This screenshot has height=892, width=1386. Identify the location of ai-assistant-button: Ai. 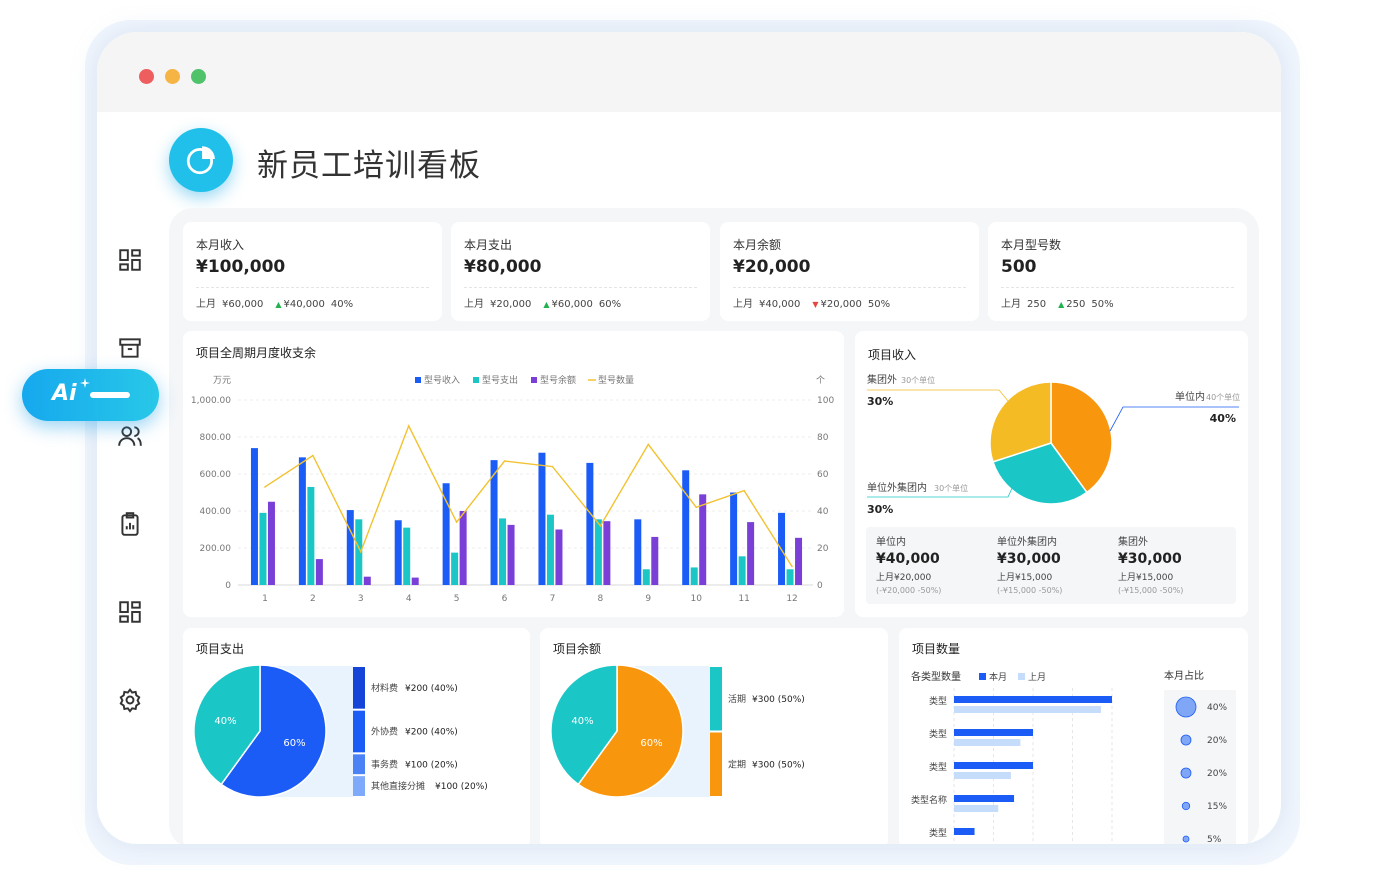
(90, 395).